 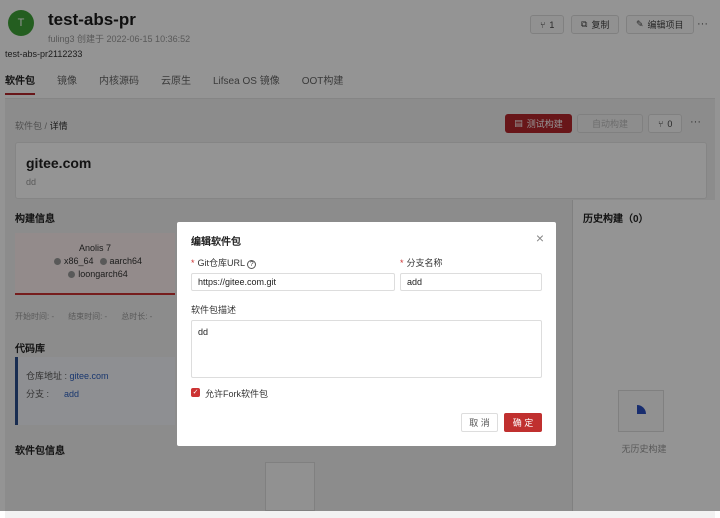 What do you see at coordinates (252, 264) in the screenshot?
I see `help-icon: ?` at bounding box center [252, 264].